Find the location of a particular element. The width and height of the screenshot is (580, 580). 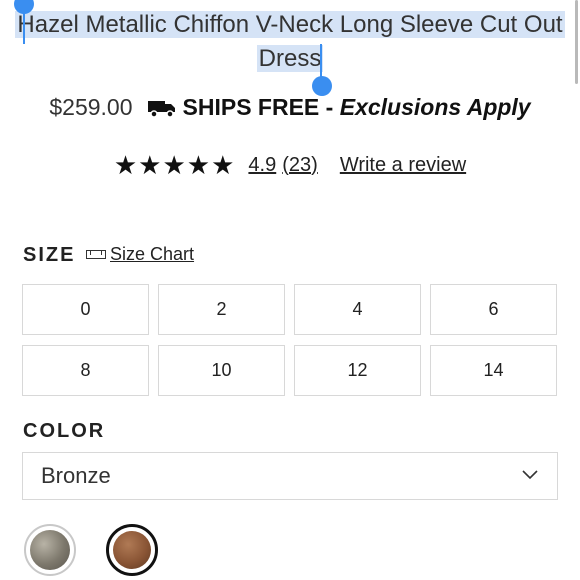

chevron-down-icon is located at coordinates (530, 475).